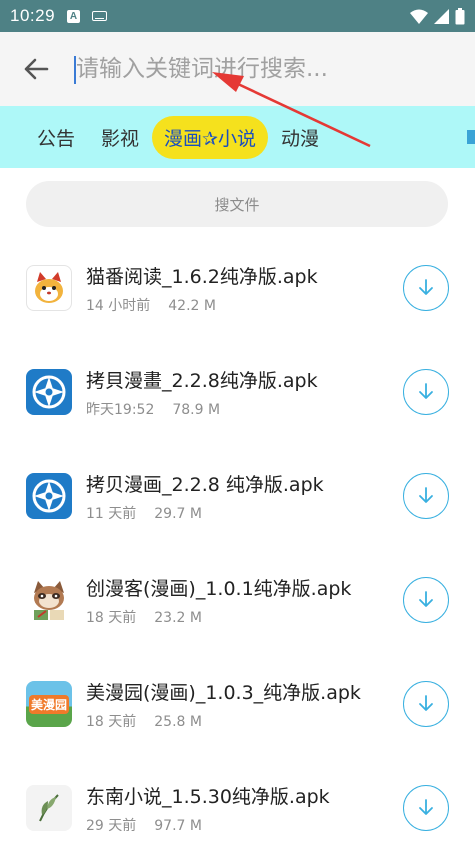 The image size is (475, 844). Describe the element at coordinates (223, 693) in the screenshot. I see `file-name: 美漫园(漫画)_1.0.3_纯净版.apk` at that location.